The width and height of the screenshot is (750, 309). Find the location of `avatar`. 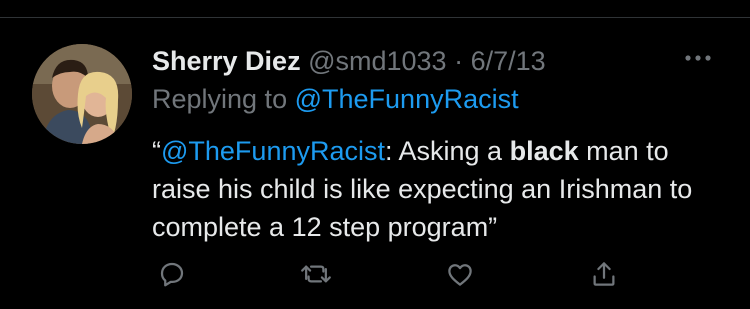

avatar is located at coordinates (82, 94).